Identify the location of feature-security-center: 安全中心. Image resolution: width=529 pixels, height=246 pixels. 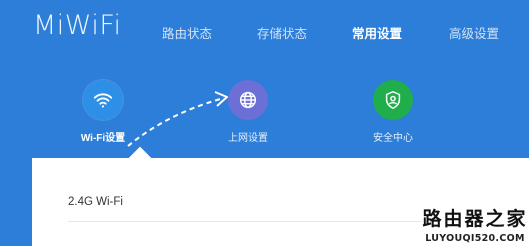
(393, 112).